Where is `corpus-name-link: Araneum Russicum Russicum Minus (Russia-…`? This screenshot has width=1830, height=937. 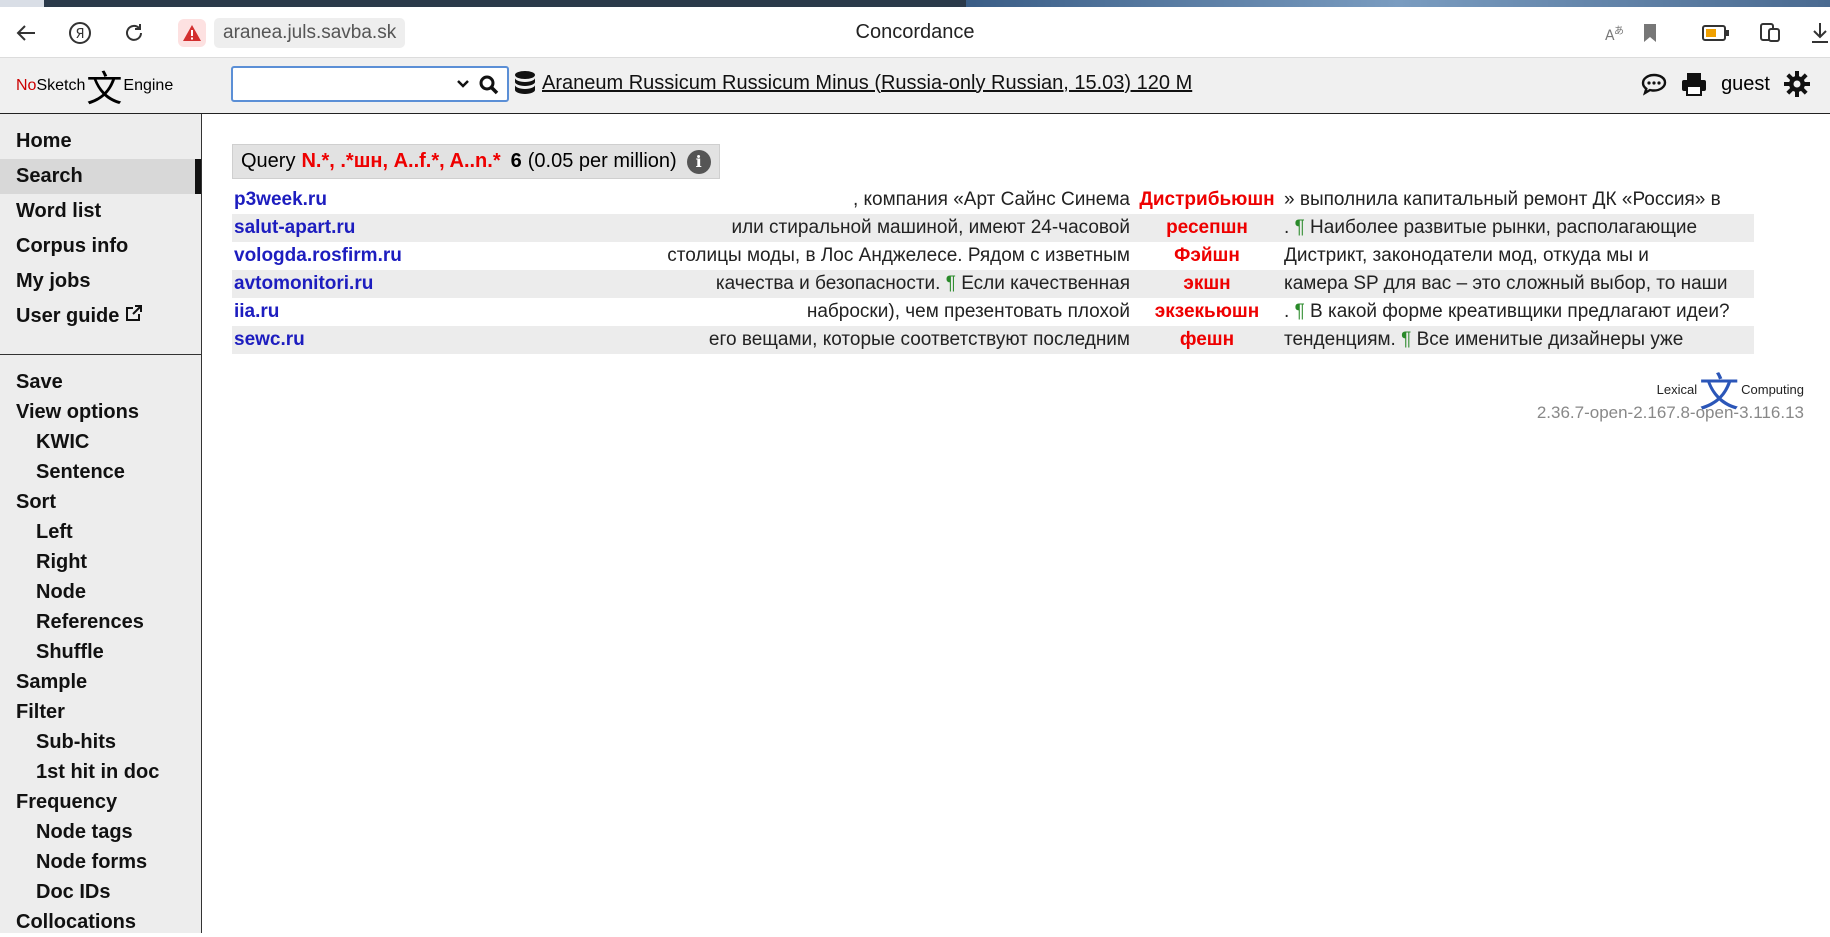 corpus-name-link: Araneum Russicum Russicum Minus (Russia-… is located at coordinates (867, 83).